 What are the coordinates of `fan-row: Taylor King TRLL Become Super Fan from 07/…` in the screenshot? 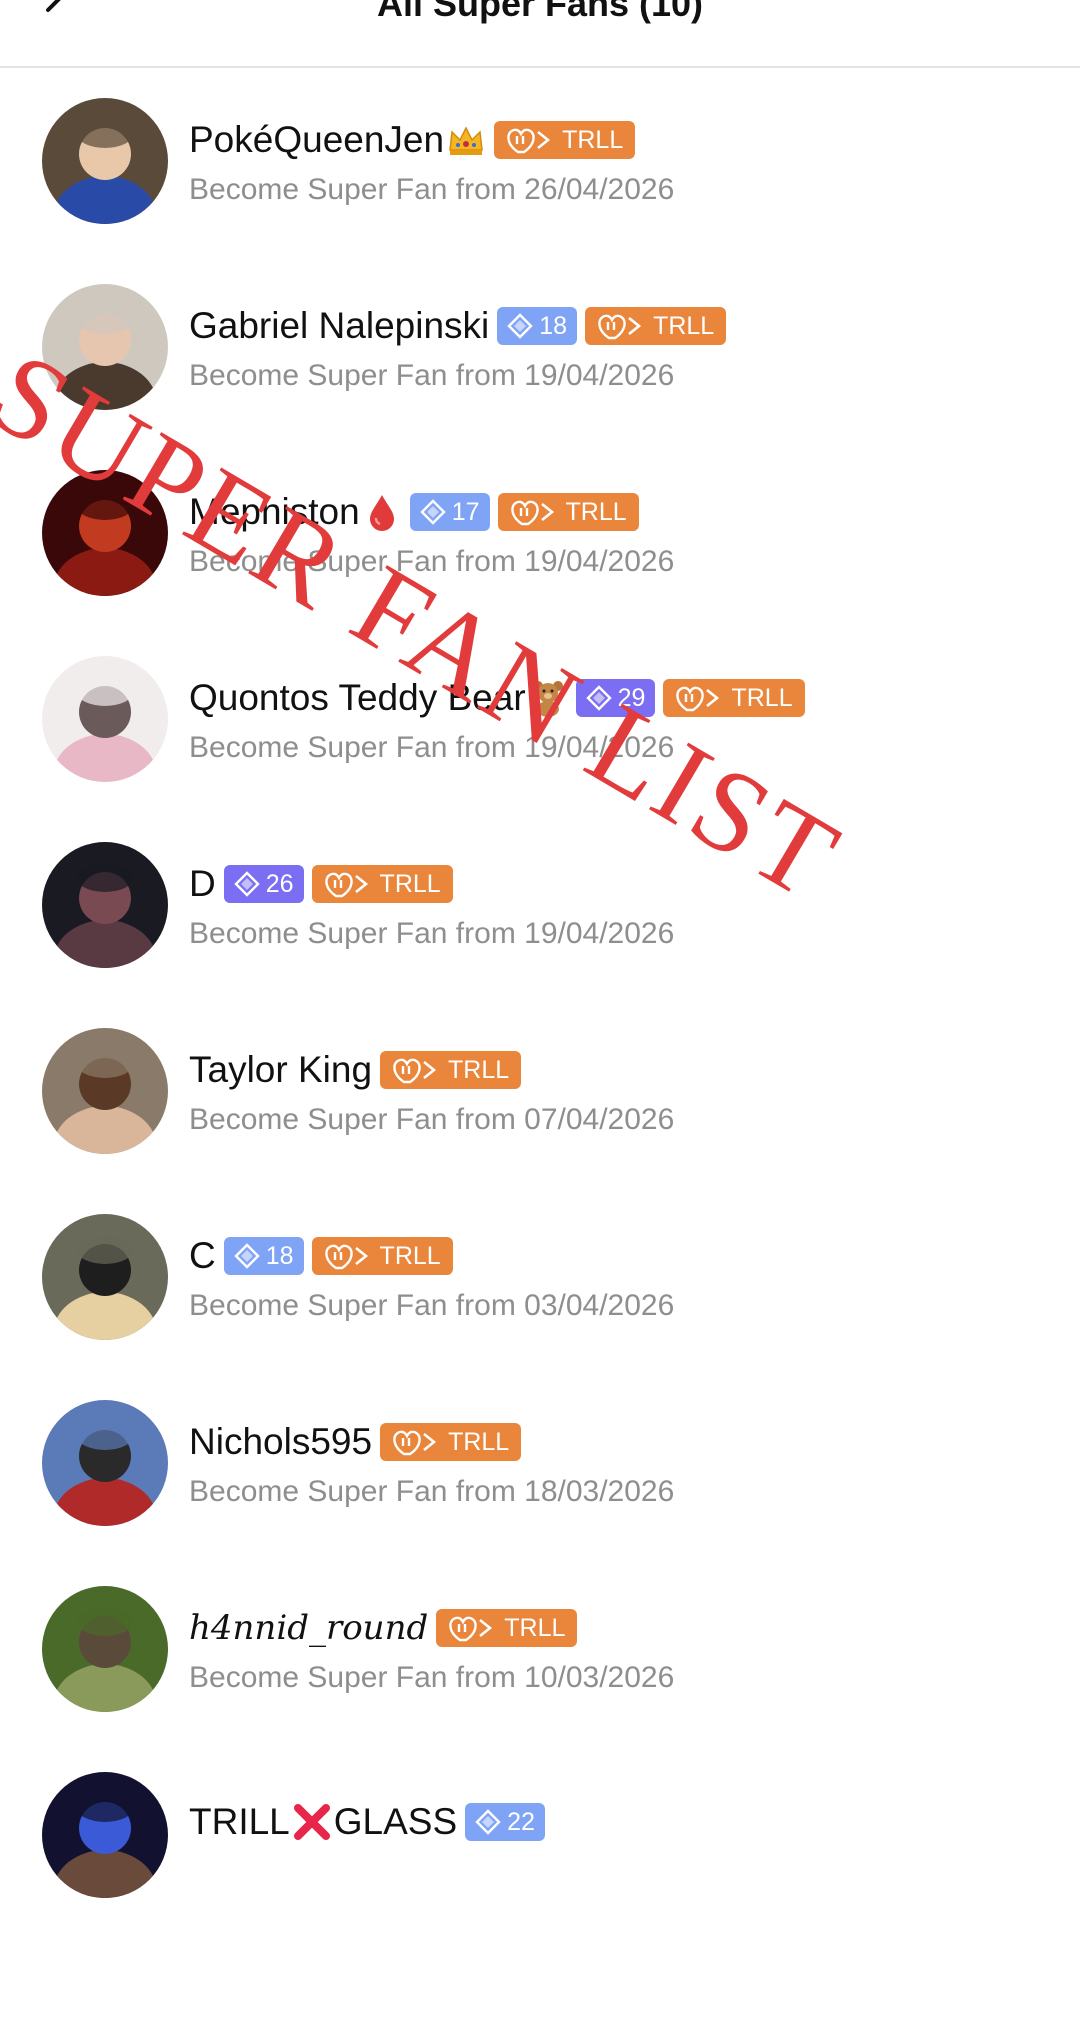 It's located at (540, 1091).